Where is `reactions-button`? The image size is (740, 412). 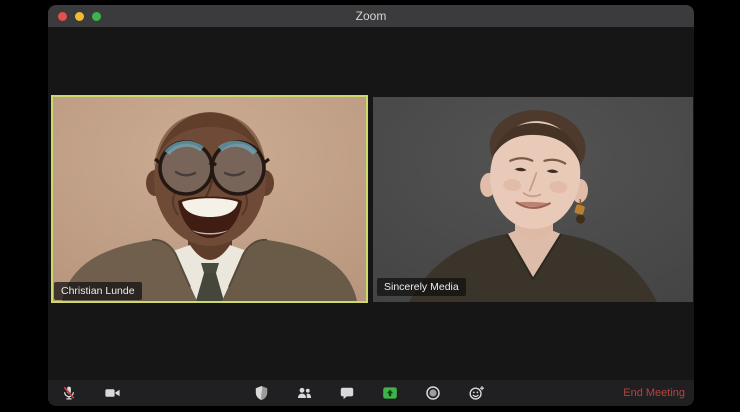
reactions-button is located at coordinates (476, 393).